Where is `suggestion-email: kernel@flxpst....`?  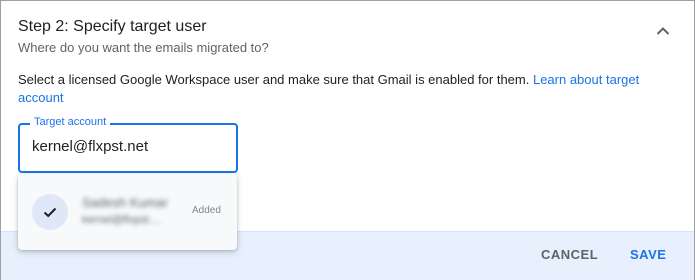
suggestion-email: kernel@flxpst.... is located at coordinates (122, 220).